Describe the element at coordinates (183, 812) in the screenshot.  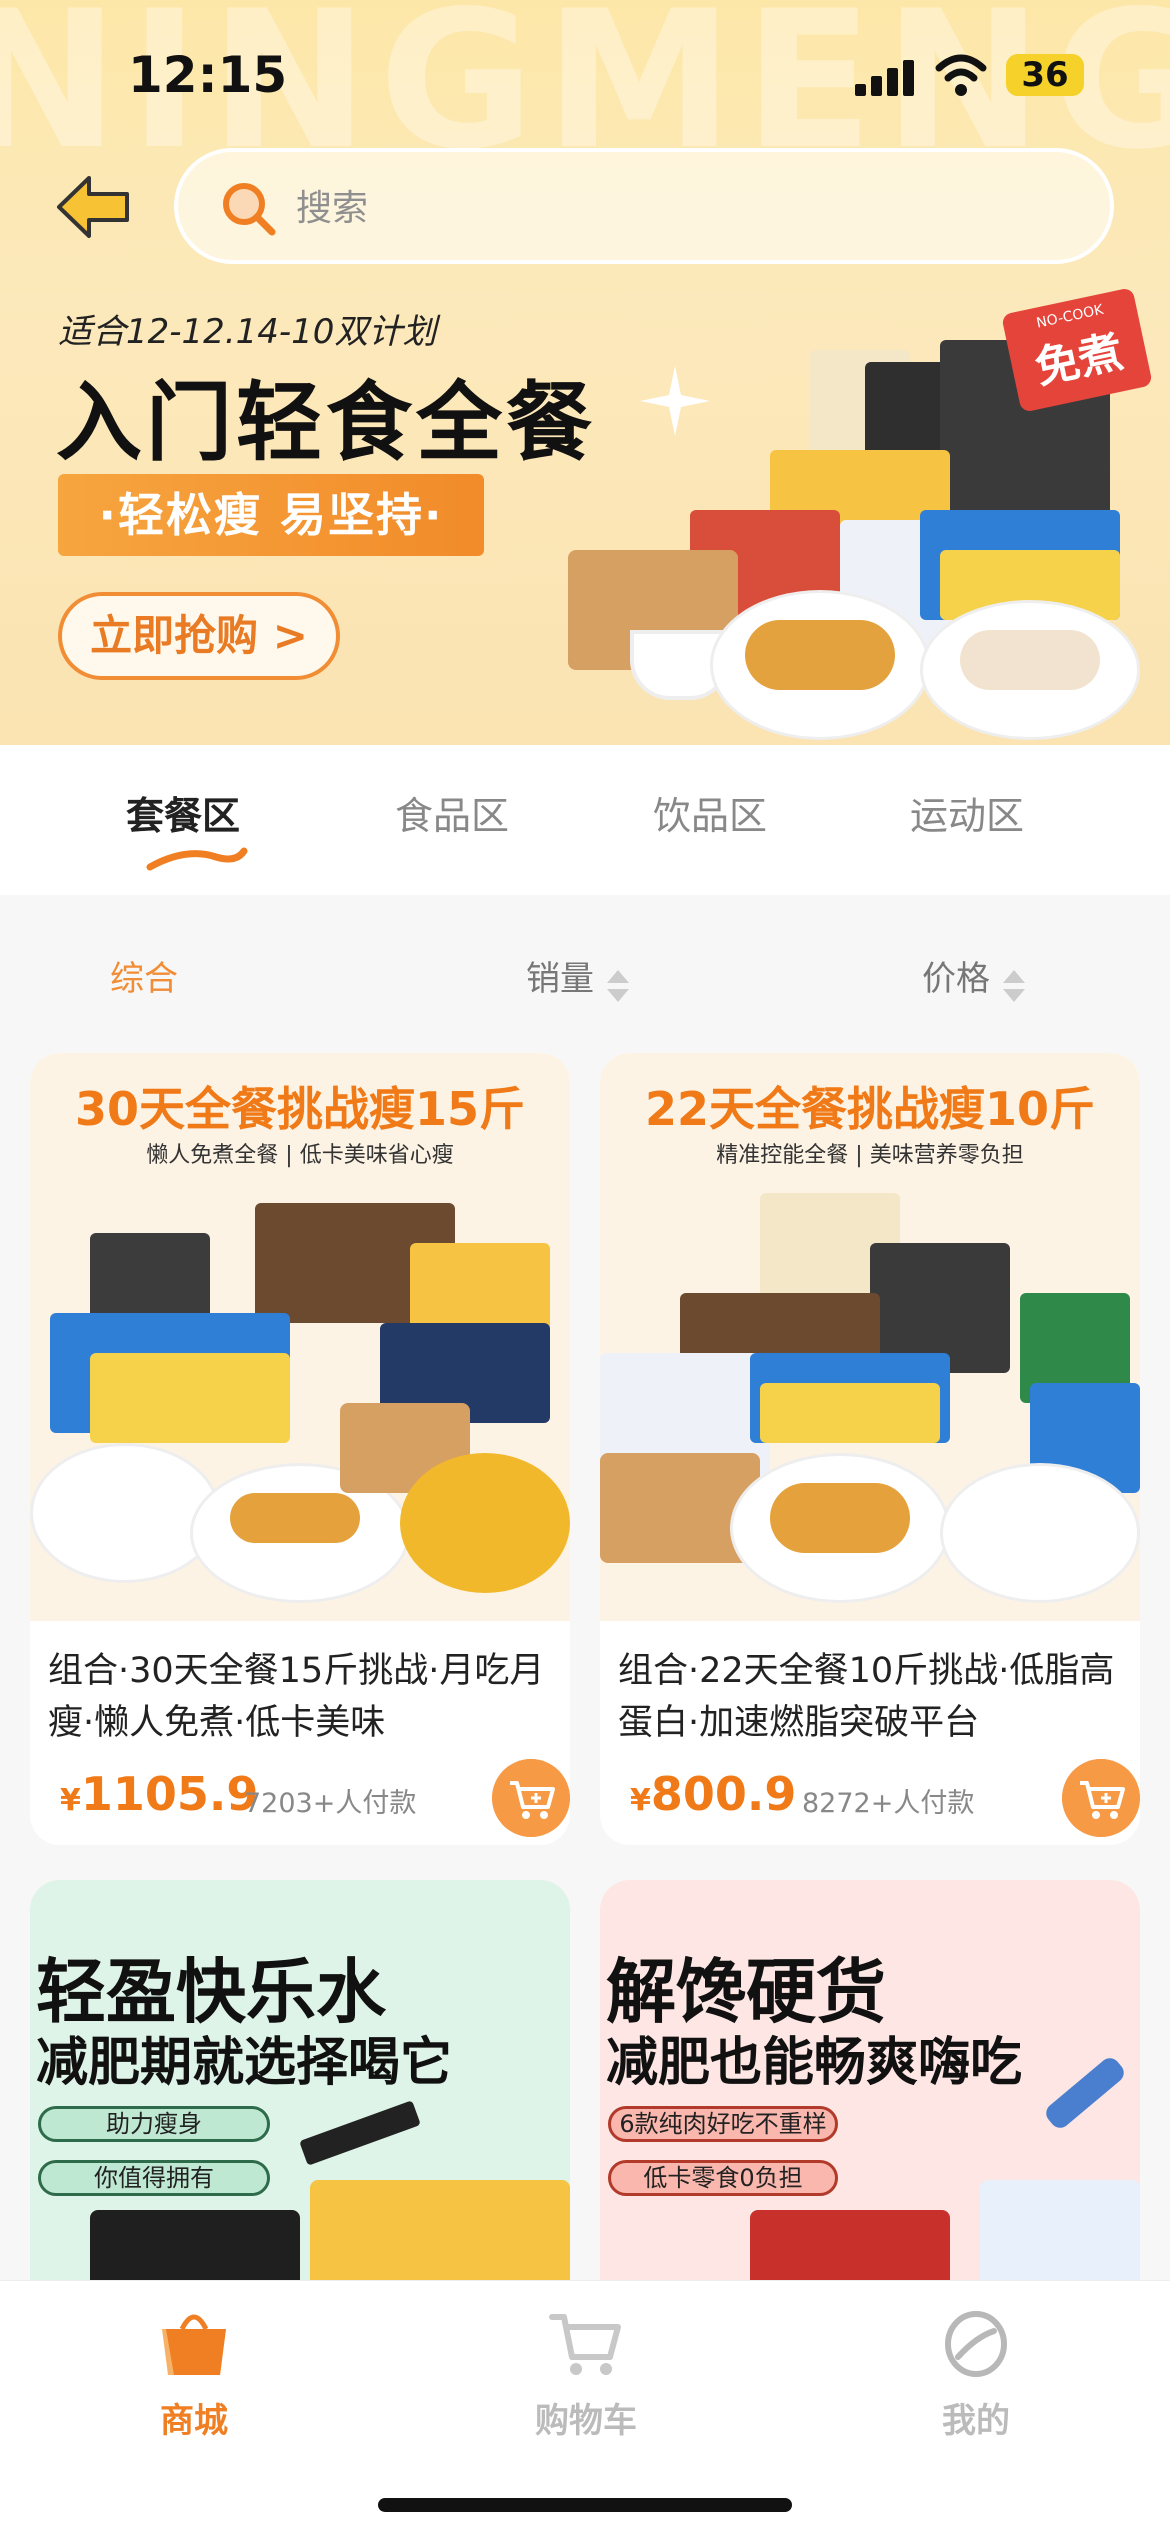
I see `tab-package: 套餐区` at that location.